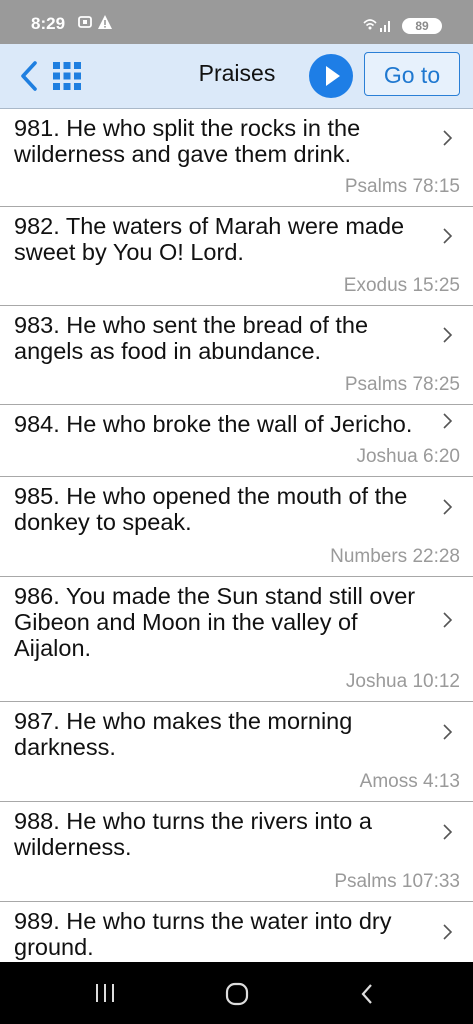 The image size is (473, 1024). Describe the element at coordinates (412, 74) in the screenshot. I see `goto-button: Go to` at that location.